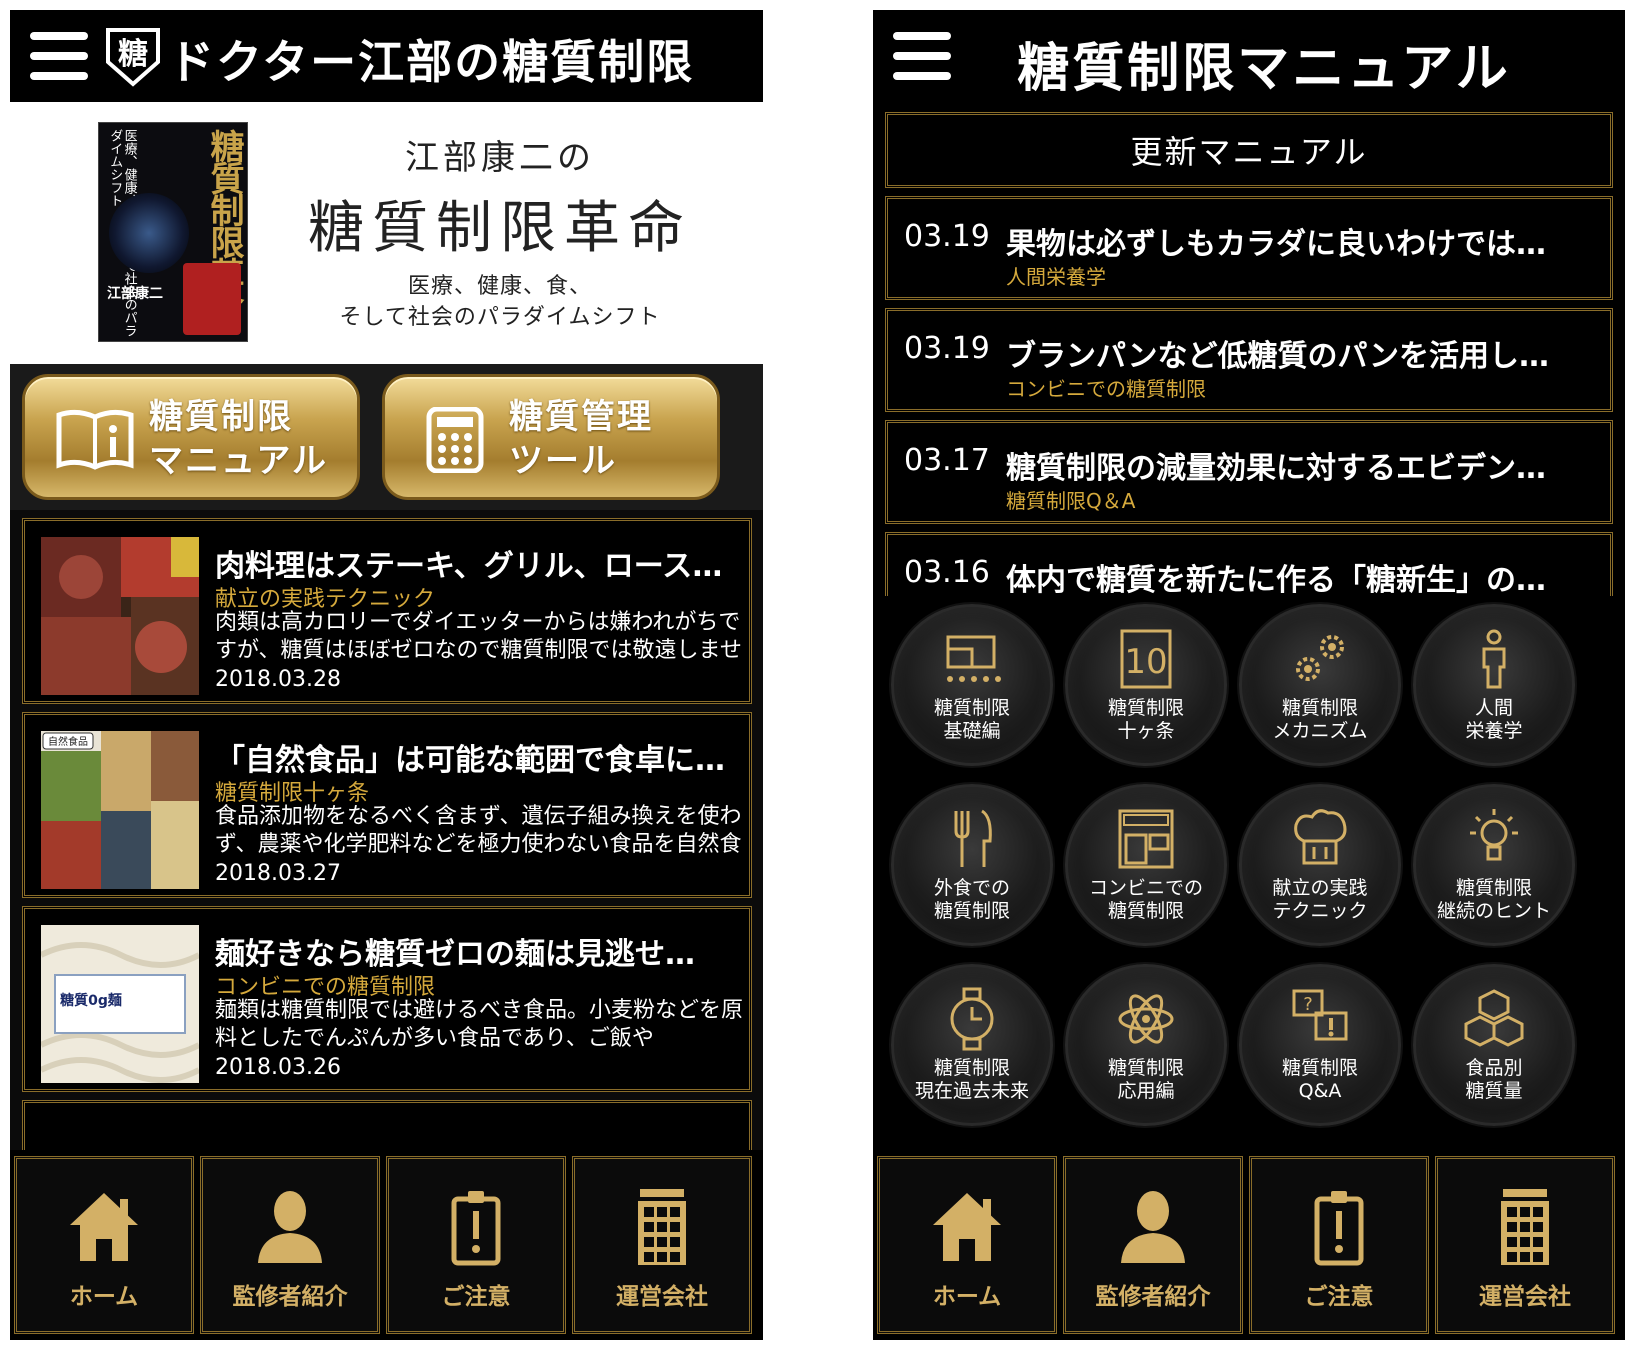 The width and height of the screenshot is (1635, 1350). What do you see at coordinates (947, 572) in the screenshot?
I see `update-date: 03.16` at bounding box center [947, 572].